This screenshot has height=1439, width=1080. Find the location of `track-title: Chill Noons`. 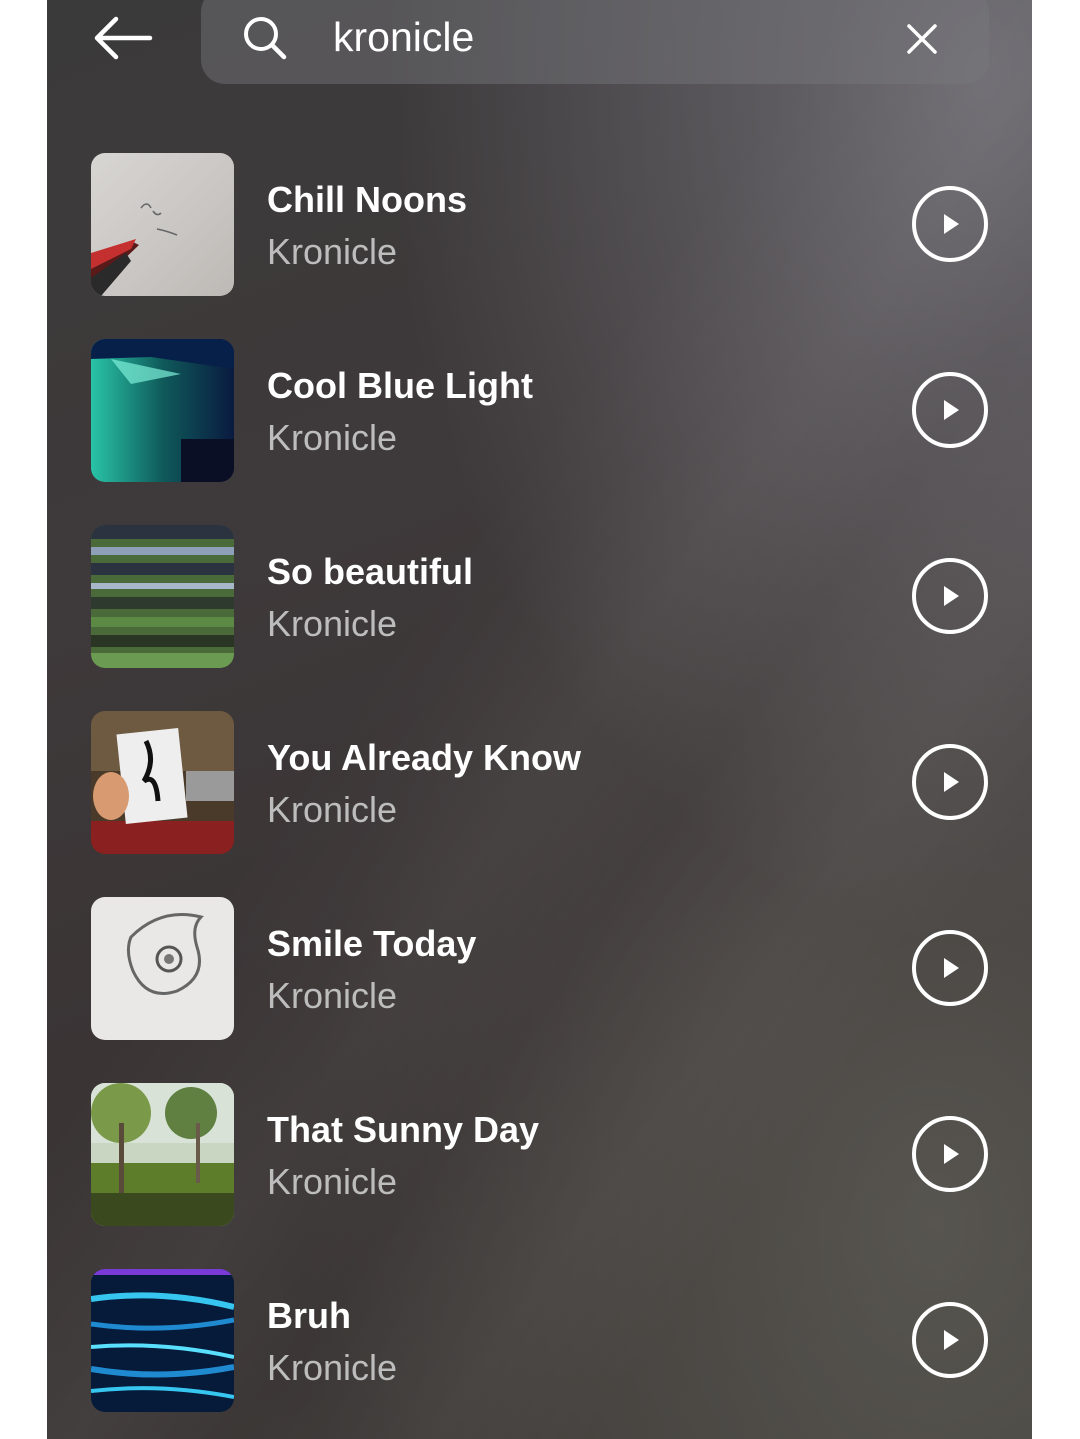

track-title: Chill Noons is located at coordinates (367, 199).